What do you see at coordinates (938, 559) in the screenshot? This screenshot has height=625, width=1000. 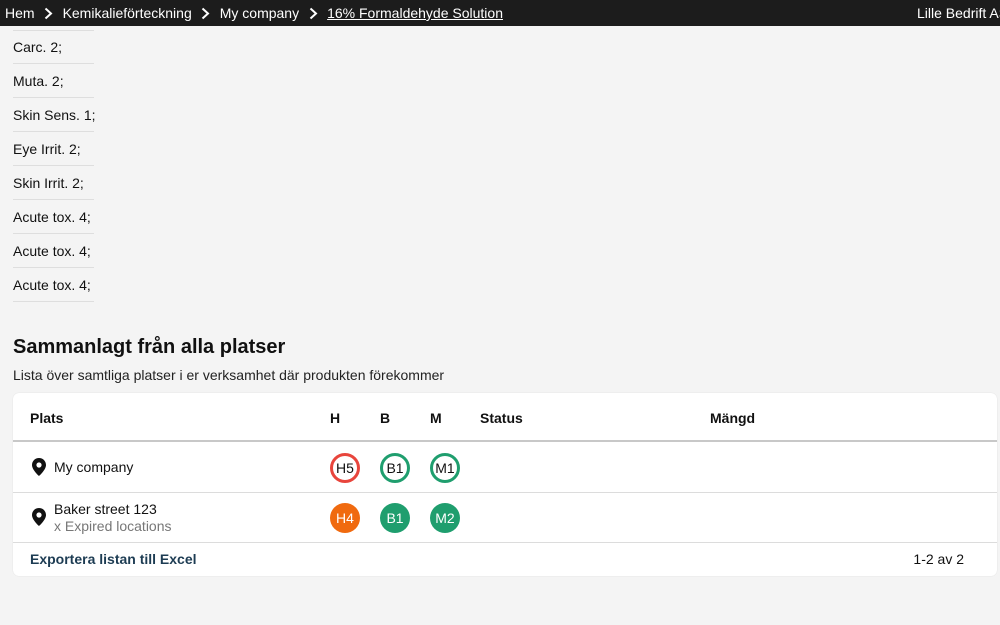 I see `pagination-info: 1-2 av 2` at bounding box center [938, 559].